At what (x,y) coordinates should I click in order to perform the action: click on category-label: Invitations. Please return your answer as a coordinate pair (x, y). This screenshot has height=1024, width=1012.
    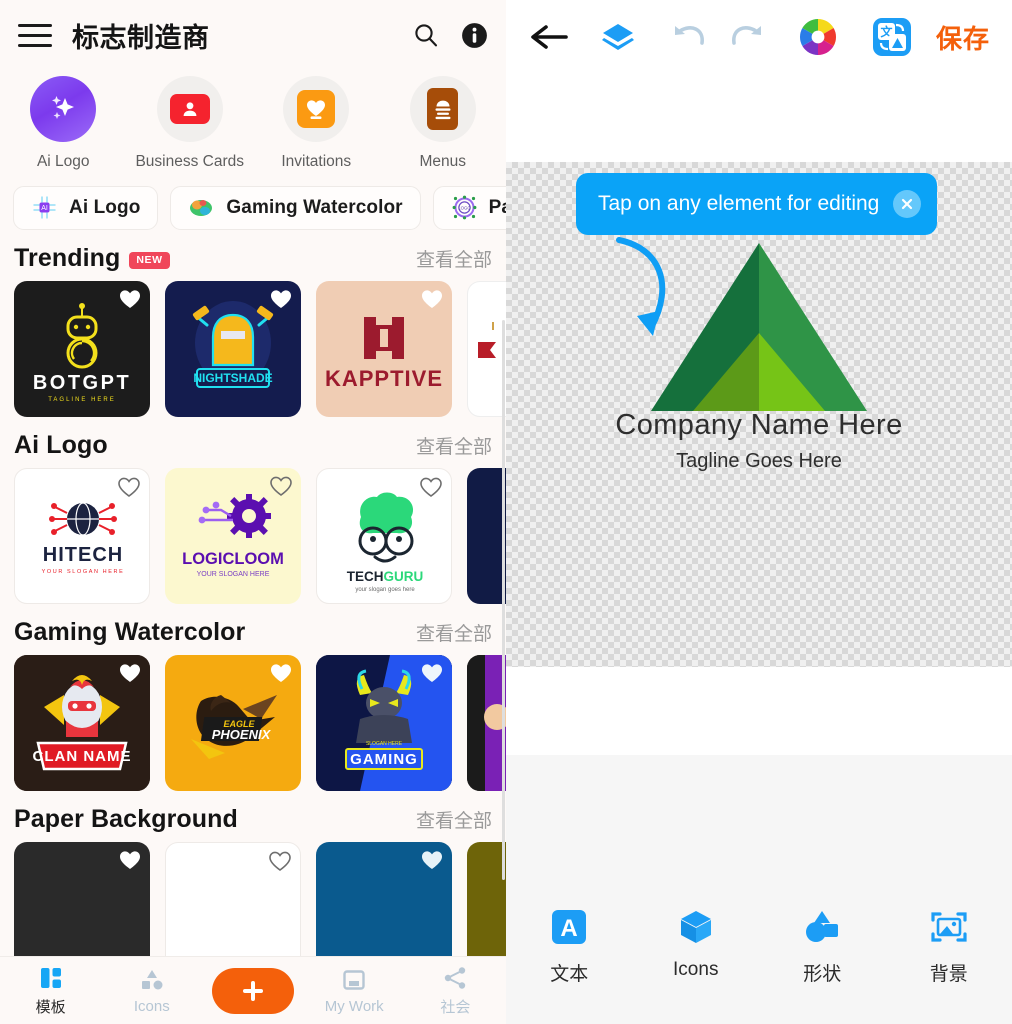
    Looking at the image, I should click on (316, 161).